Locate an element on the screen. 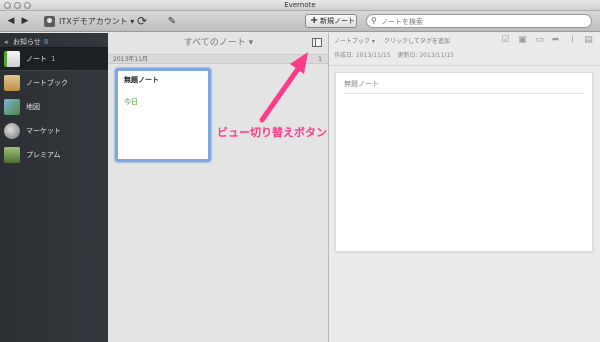 The height and width of the screenshot is (342, 600). date-group-count: 1 is located at coordinates (320, 59).